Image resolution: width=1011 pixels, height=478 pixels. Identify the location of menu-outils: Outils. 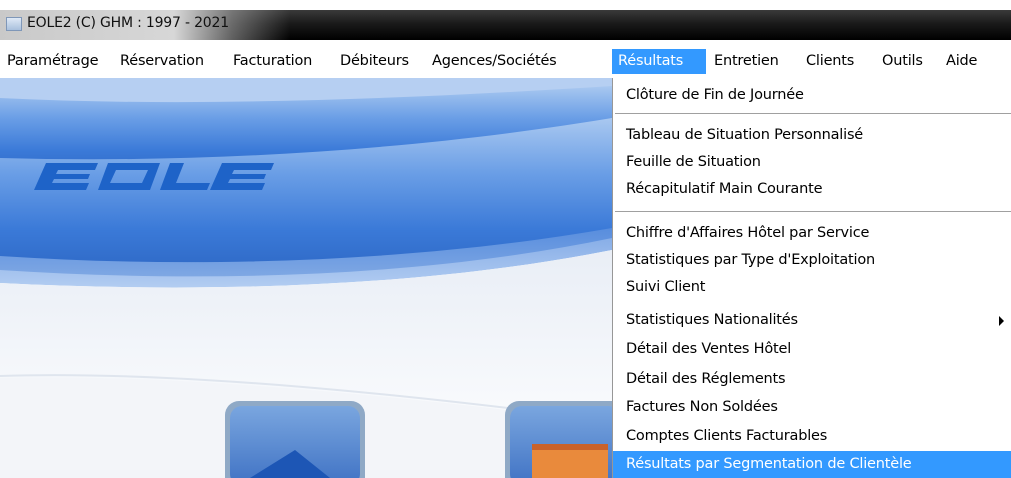
(902, 61).